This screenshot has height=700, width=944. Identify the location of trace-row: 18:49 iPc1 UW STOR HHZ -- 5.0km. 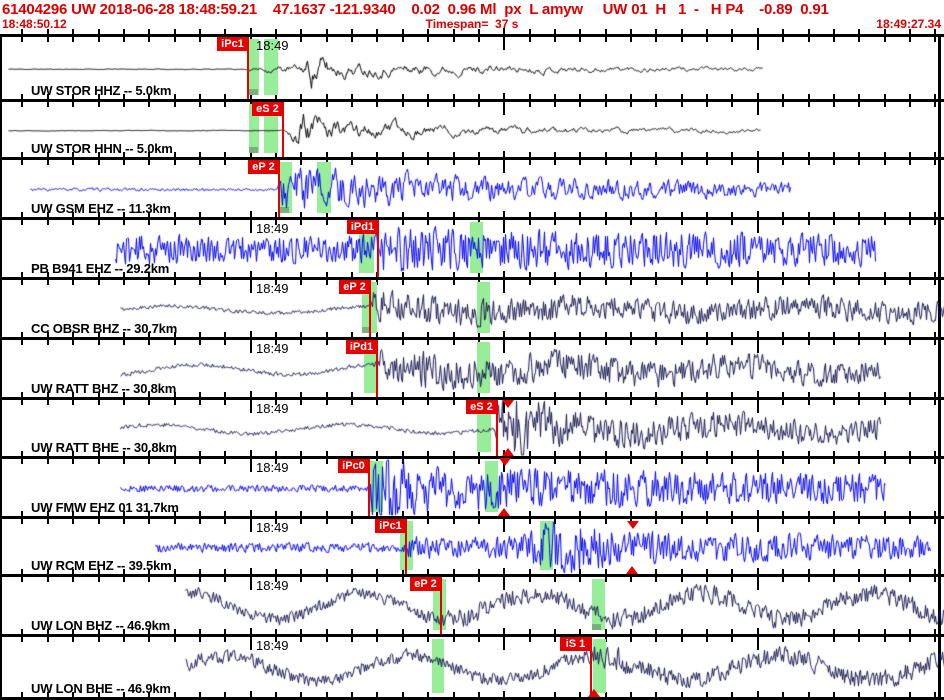
(472, 68).